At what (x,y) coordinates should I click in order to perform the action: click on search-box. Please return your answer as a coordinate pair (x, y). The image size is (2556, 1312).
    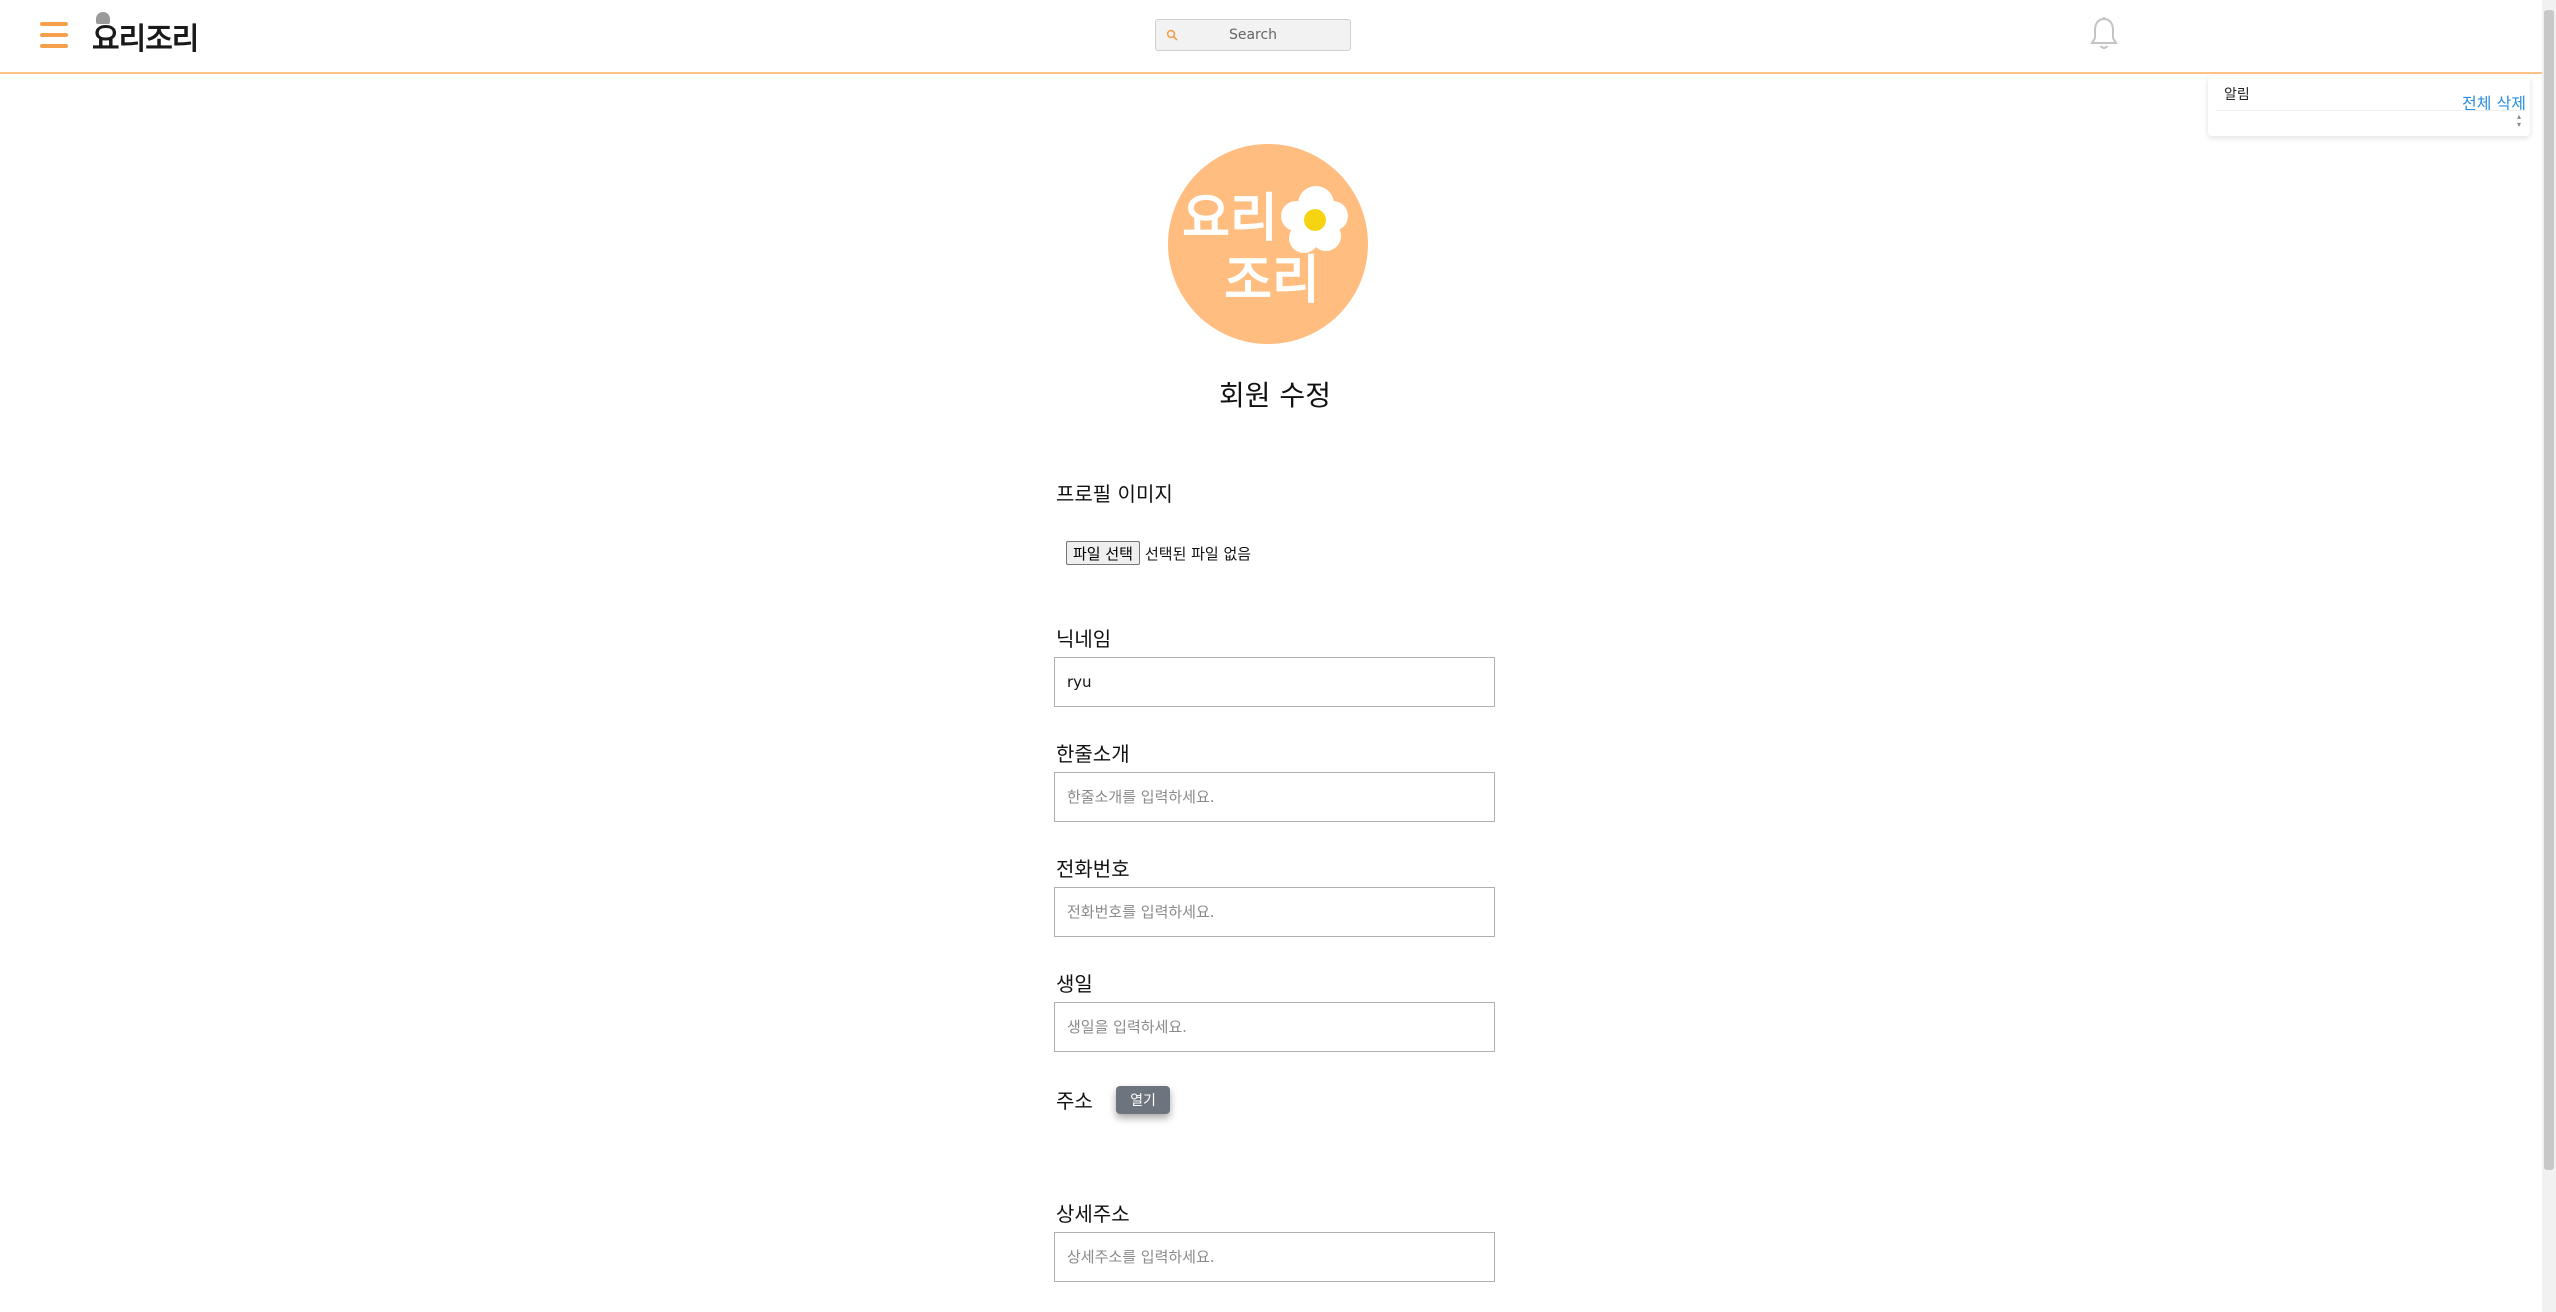
    Looking at the image, I should click on (1253, 35).